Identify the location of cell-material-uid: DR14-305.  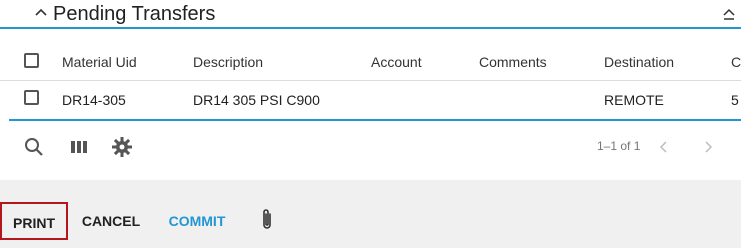
(94, 100).